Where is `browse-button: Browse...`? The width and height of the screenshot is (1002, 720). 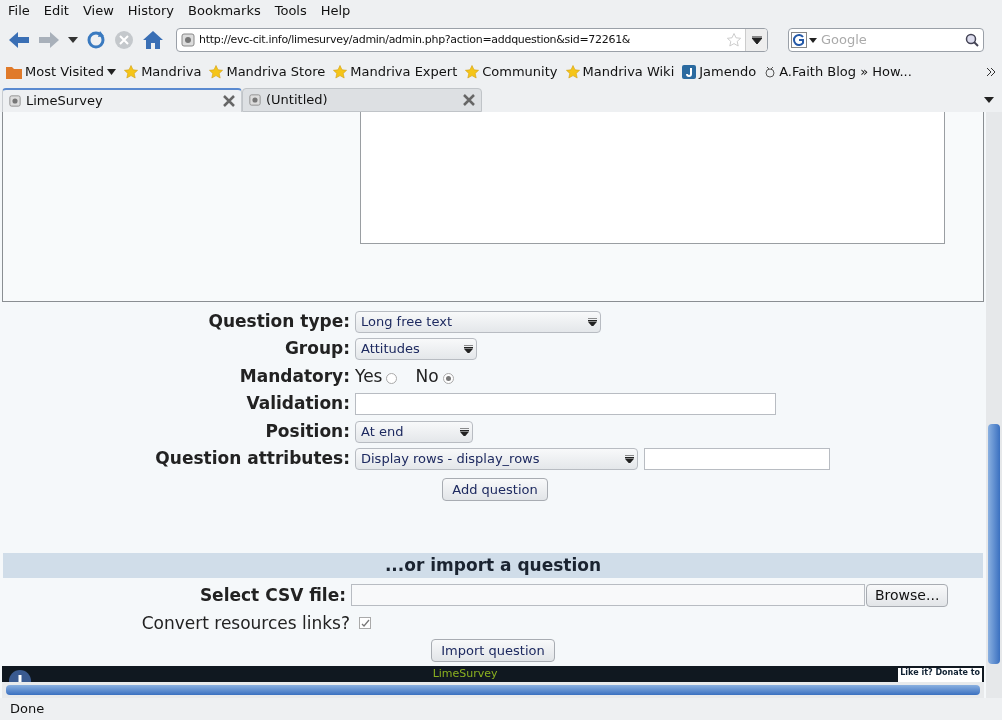 browse-button: Browse... is located at coordinates (907, 595).